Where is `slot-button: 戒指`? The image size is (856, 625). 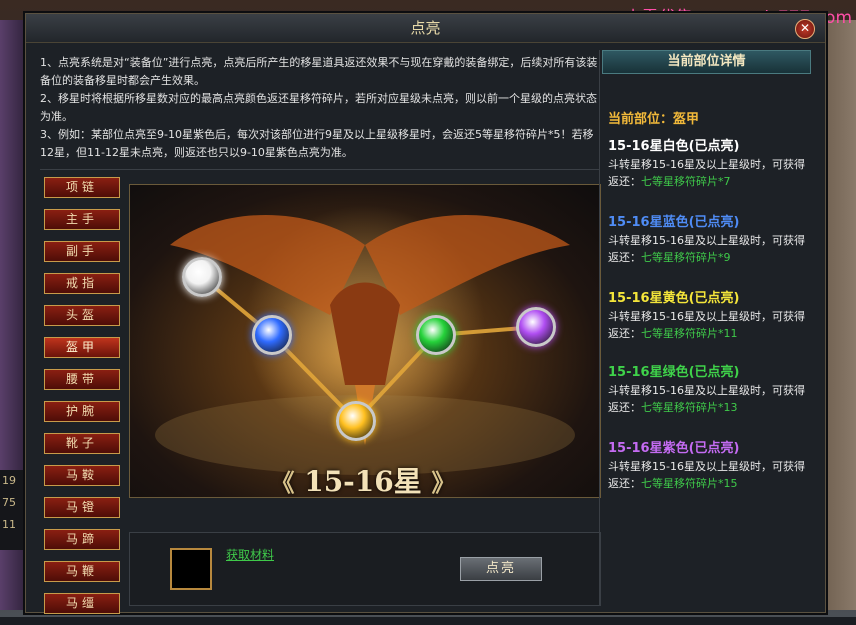 slot-button: 戒指 is located at coordinates (82, 283).